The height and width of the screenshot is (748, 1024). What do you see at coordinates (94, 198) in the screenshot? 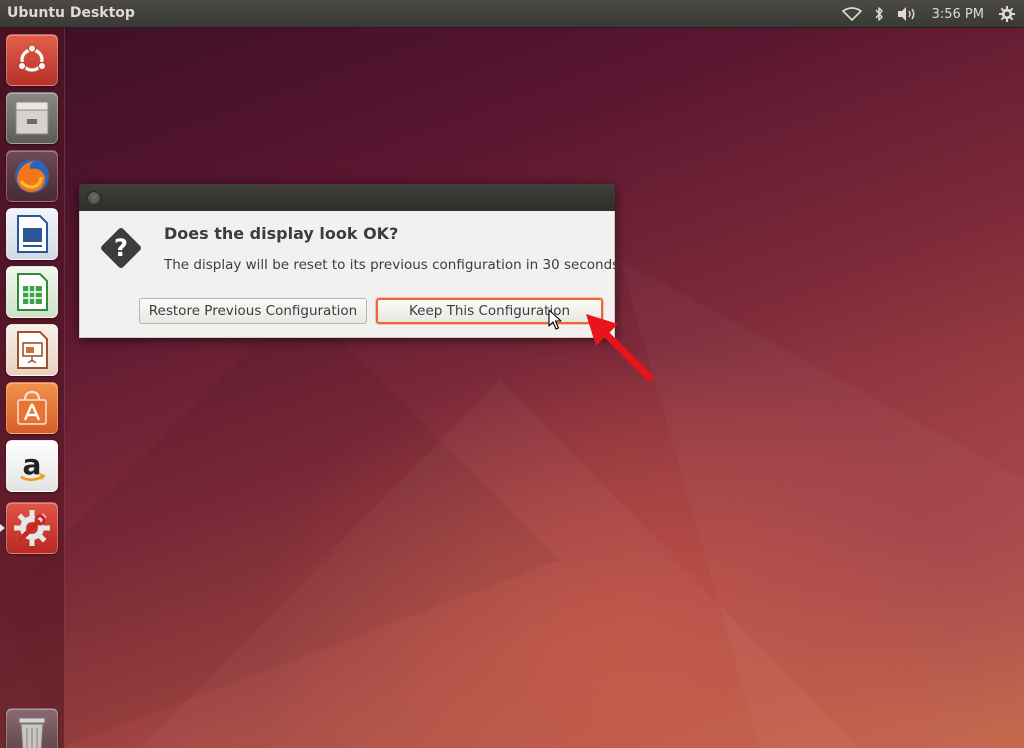
I see `close-icon` at bounding box center [94, 198].